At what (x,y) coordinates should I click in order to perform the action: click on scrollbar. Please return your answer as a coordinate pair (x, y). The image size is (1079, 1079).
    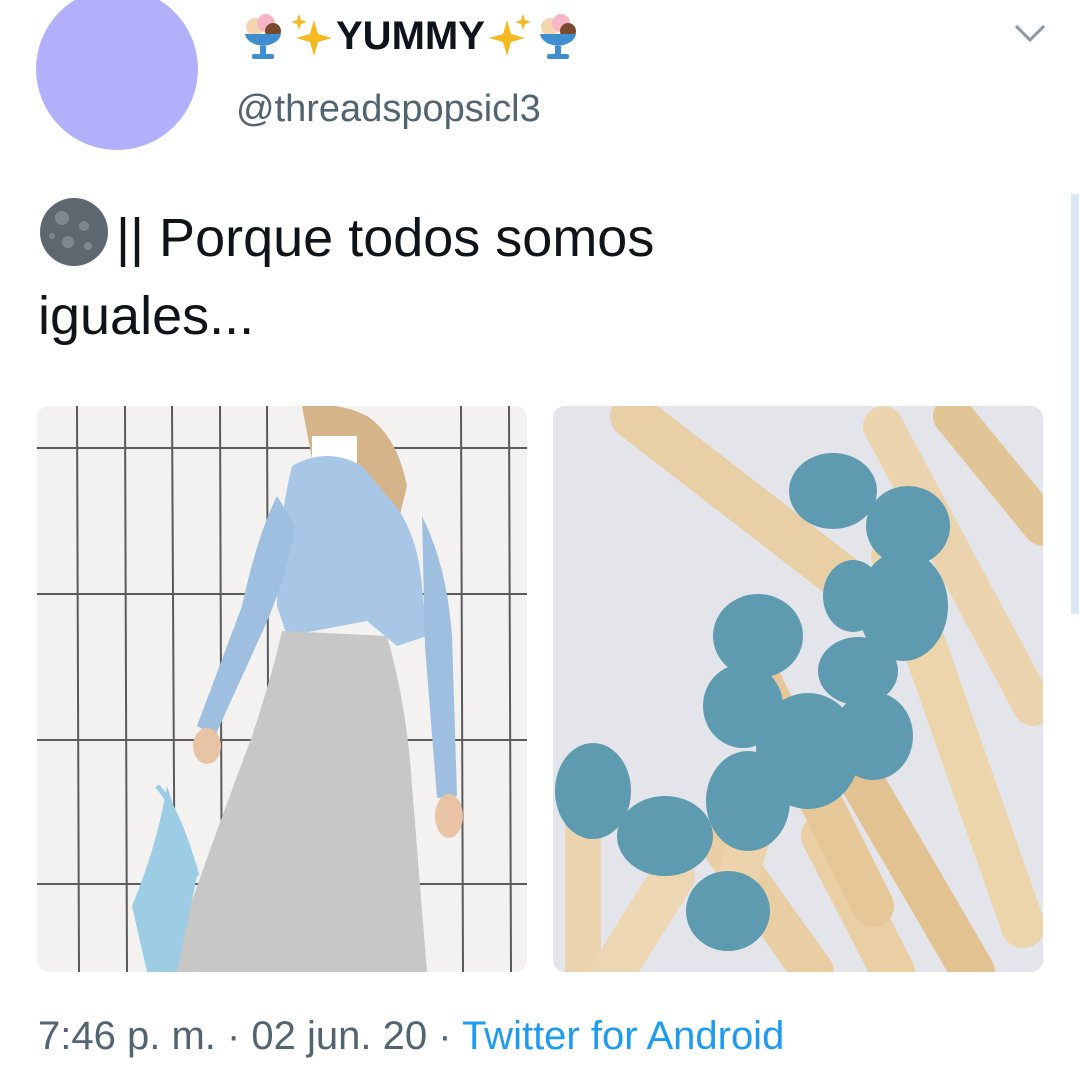
    Looking at the image, I should click on (1075, 404).